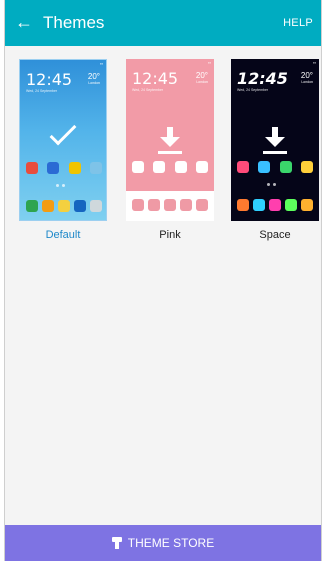 The height and width of the screenshot is (561, 324). What do you see at coordinates (63, 132) in the screenshot?
I see `check-icon` at bounding box center [63, 132].